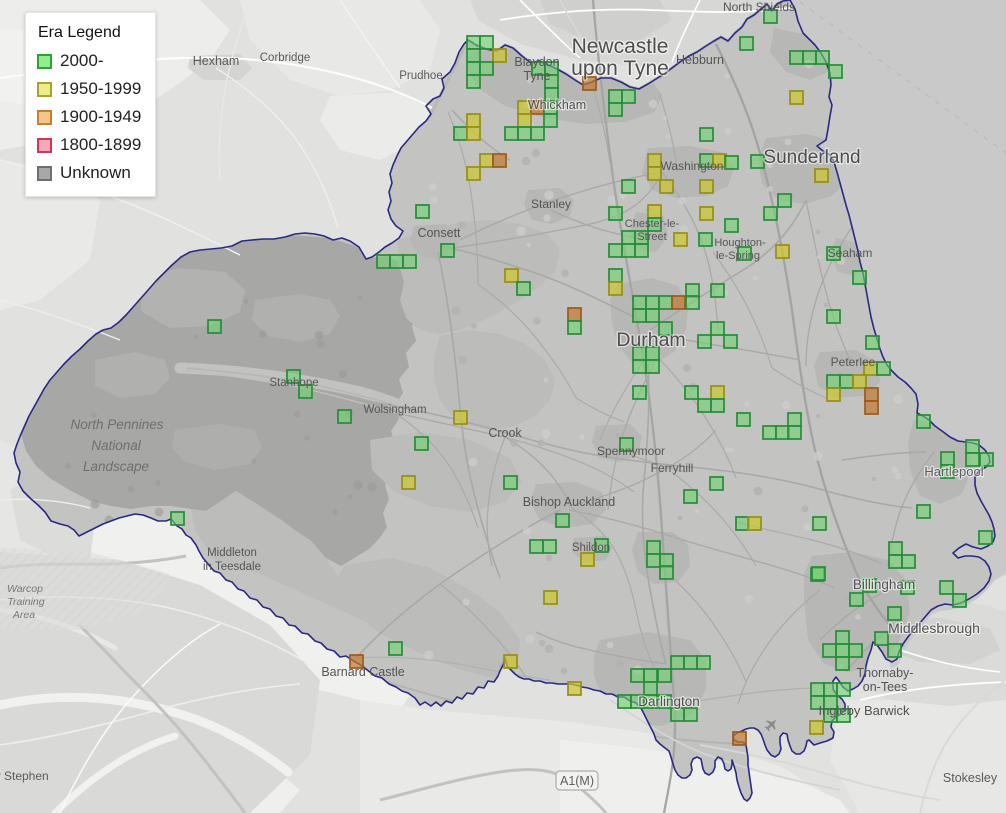  What do you see at coordinates (738, 256) in the screenshot?
I see `svg-text: le-Spring` at bounding box center [738, 256].